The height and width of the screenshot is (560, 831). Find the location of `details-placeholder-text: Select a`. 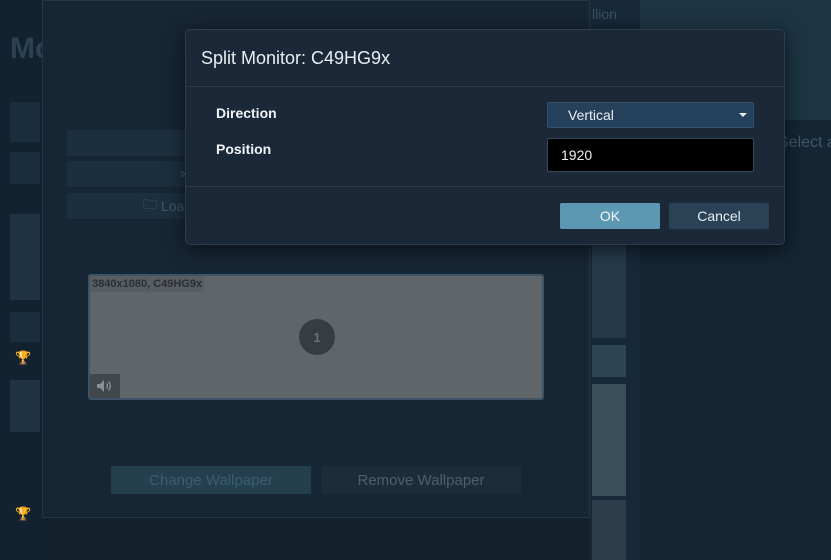

details-placeholder-text: Select a is located at coordinates (804, 142).